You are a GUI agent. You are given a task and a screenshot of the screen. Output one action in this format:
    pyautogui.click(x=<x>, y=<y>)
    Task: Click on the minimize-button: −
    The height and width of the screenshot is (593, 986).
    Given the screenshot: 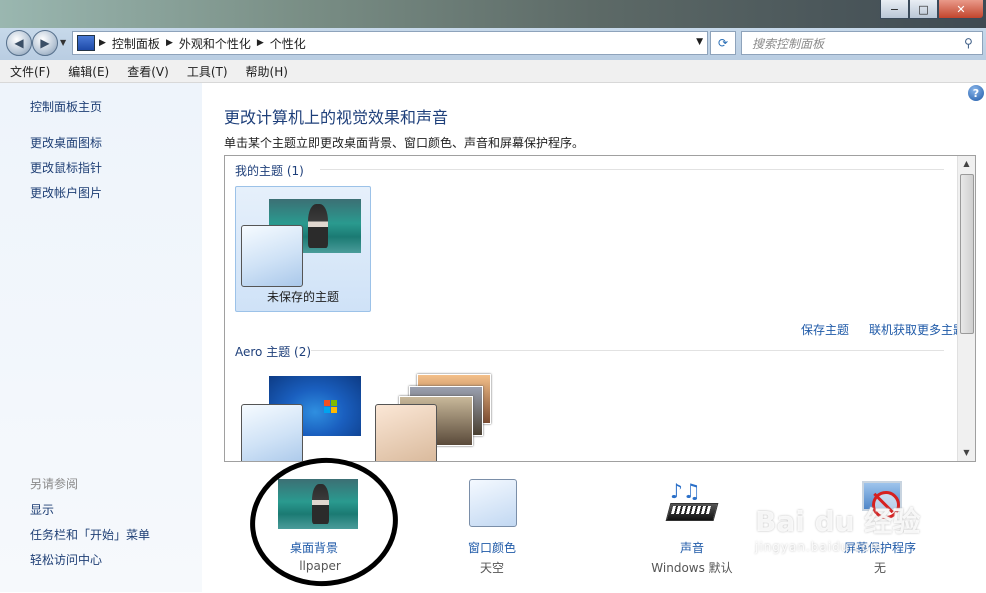 What is the action you would take?
    pyautogui.click(x=894, y=9)
    